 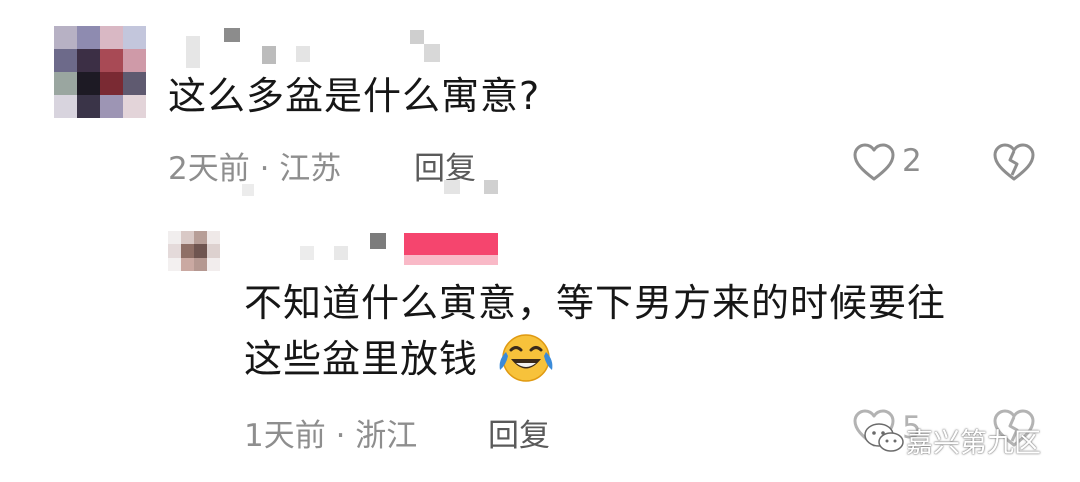 I want to click on reply-button: 回复, so click(x=519, y=432).